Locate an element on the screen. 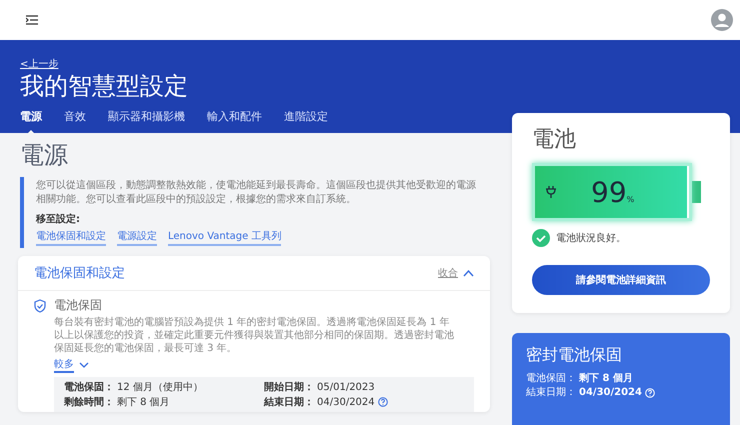 The height and width of the screenshot is (425, 740). info-value: 剩下 8 個月 is located at coordinates (143, 402).